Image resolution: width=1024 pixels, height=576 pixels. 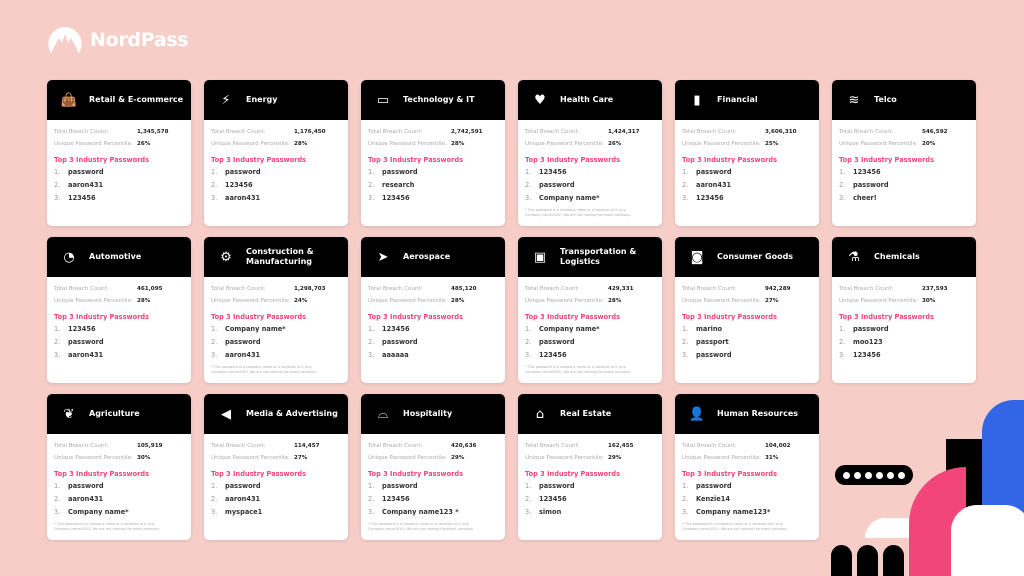 I want to click on decor-white-arch, so click(x=987, y=540).